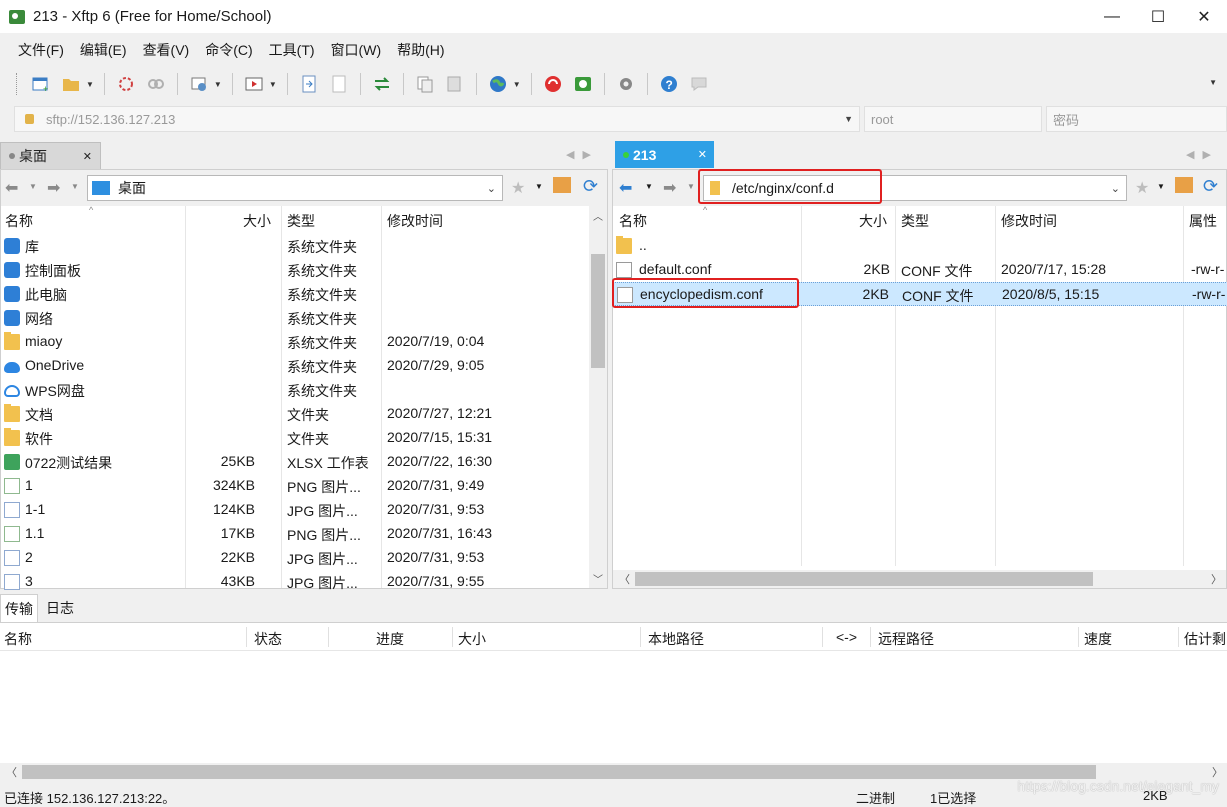  Describe the element at coordinates (455, 84) in the screenshot. I see `paste-icon` at that location.